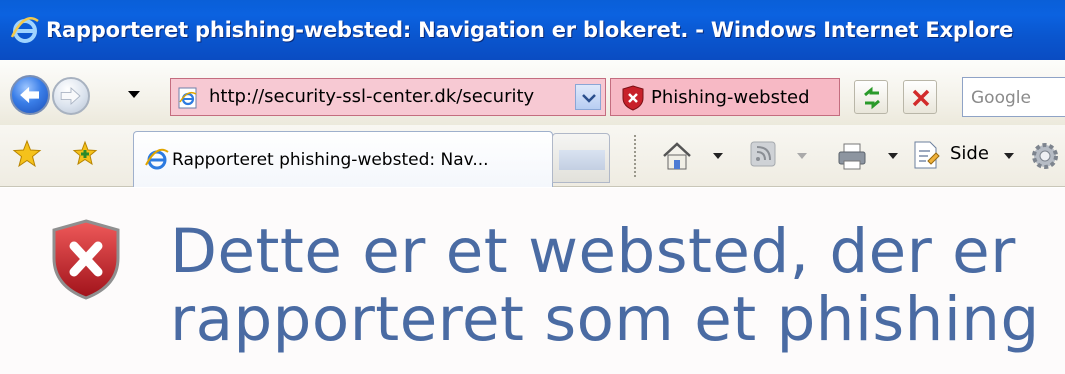 The width and height of the screenshot is (1065, 374). Describe the element at coordinates (763, 154) in the screenshot. I see `feeds-icon` at that location.